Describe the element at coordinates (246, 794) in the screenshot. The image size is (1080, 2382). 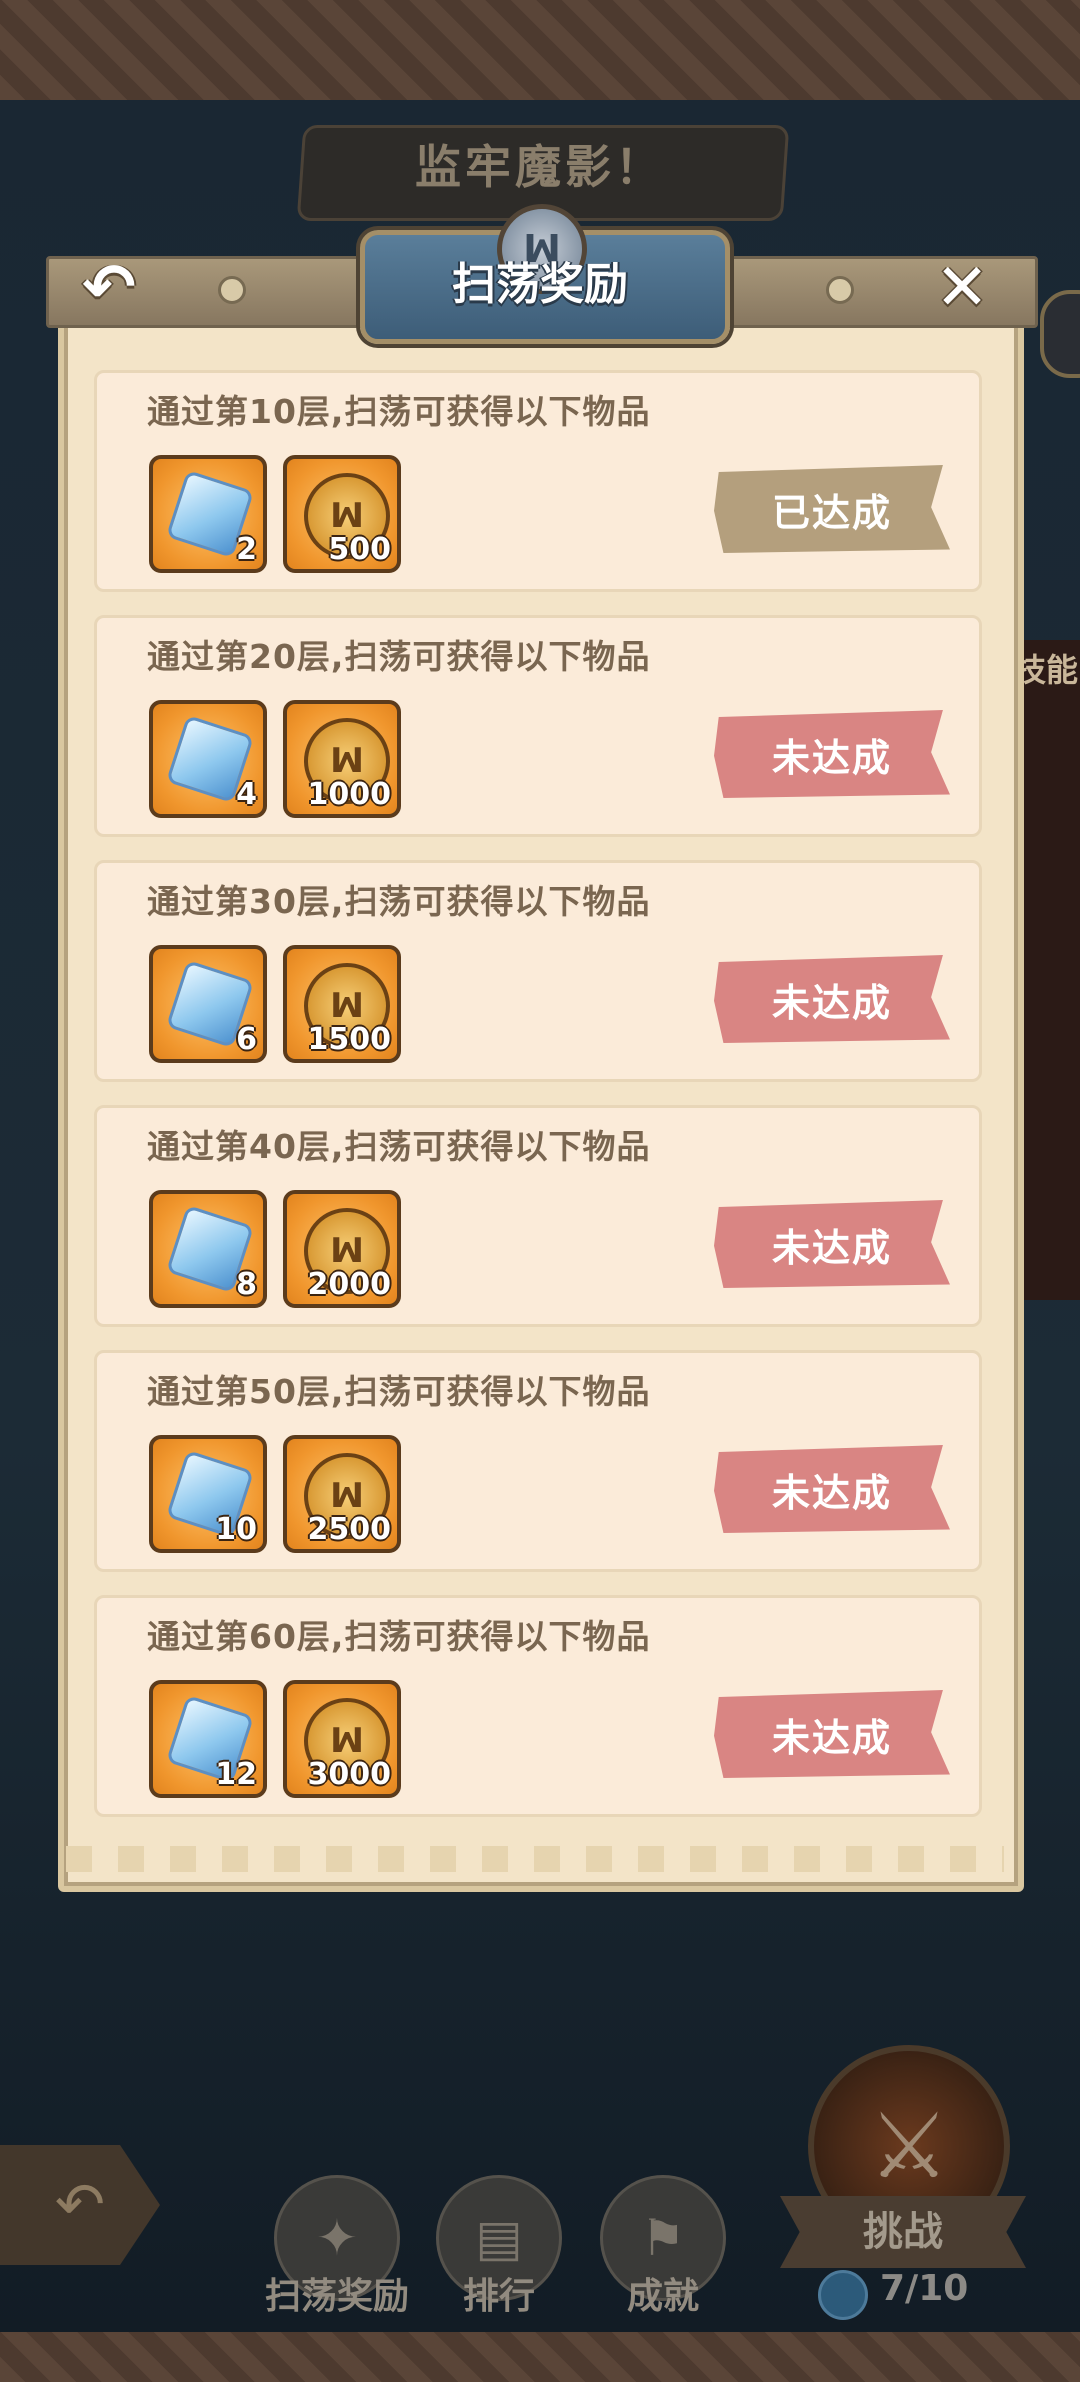
I see `gem-quantity: 4` at that location.